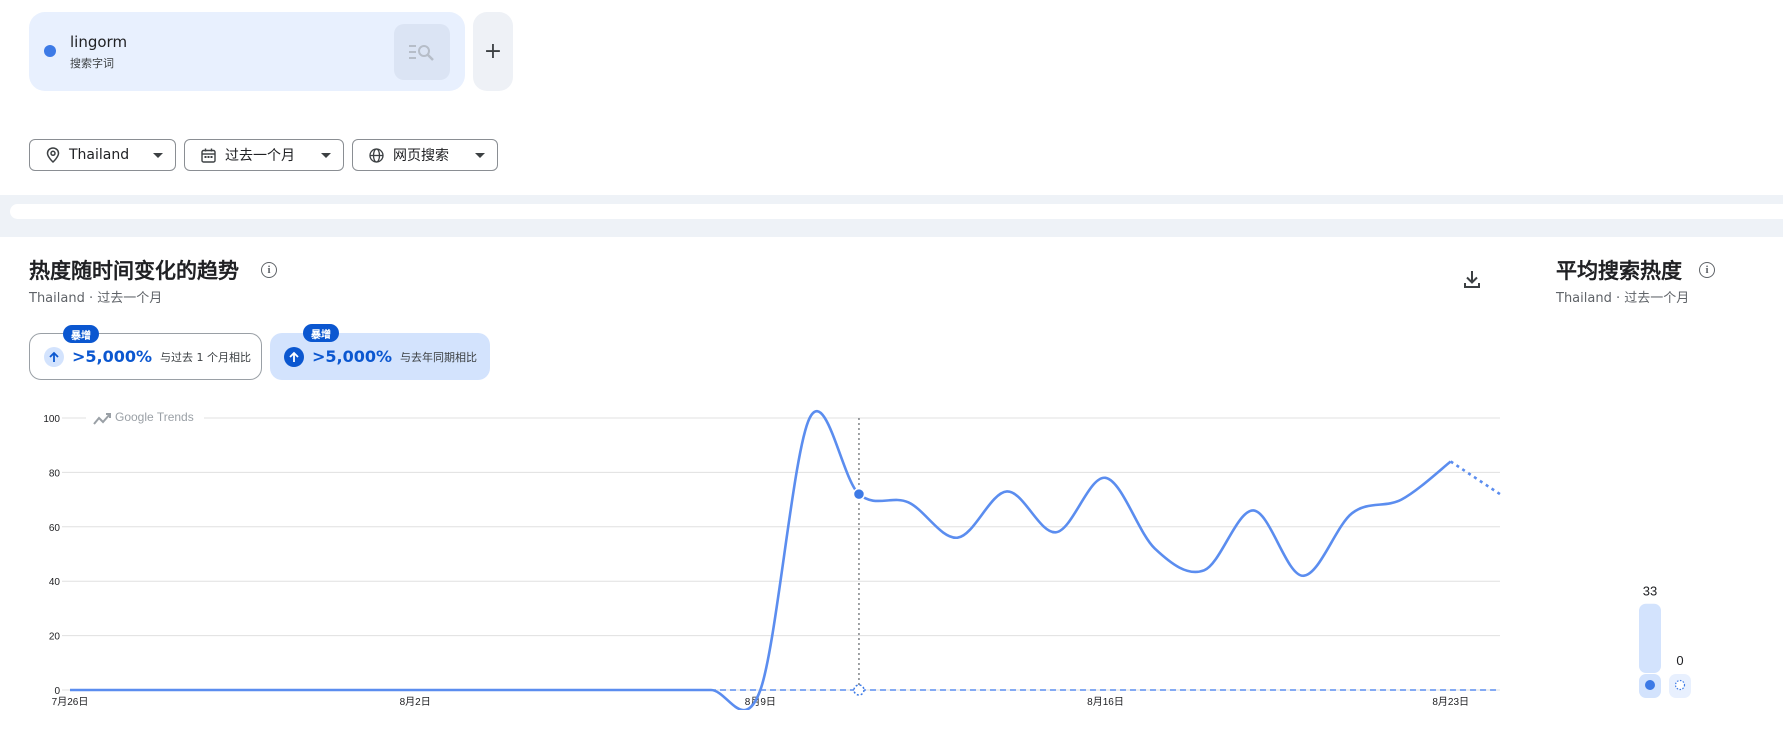 This screenshot has width=1783, height=738. I want to click on term-type: 搜索字词, so click(92, 63).